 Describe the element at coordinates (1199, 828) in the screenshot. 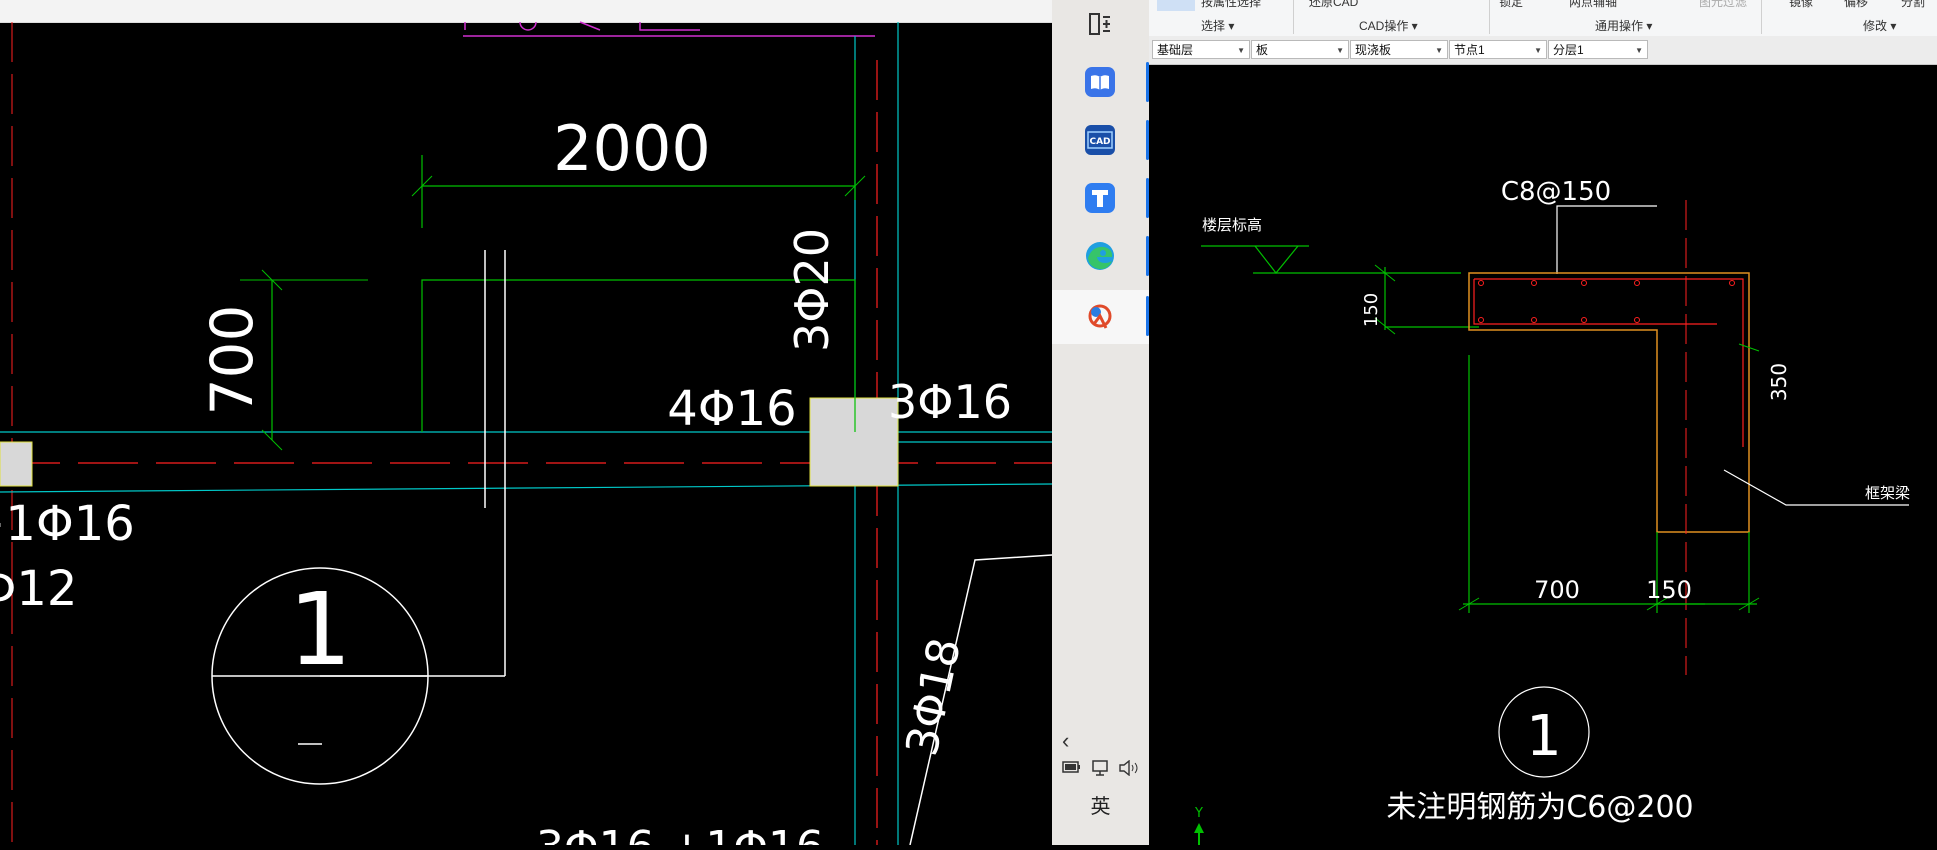

I see `ucs-y-arrow` at that location.